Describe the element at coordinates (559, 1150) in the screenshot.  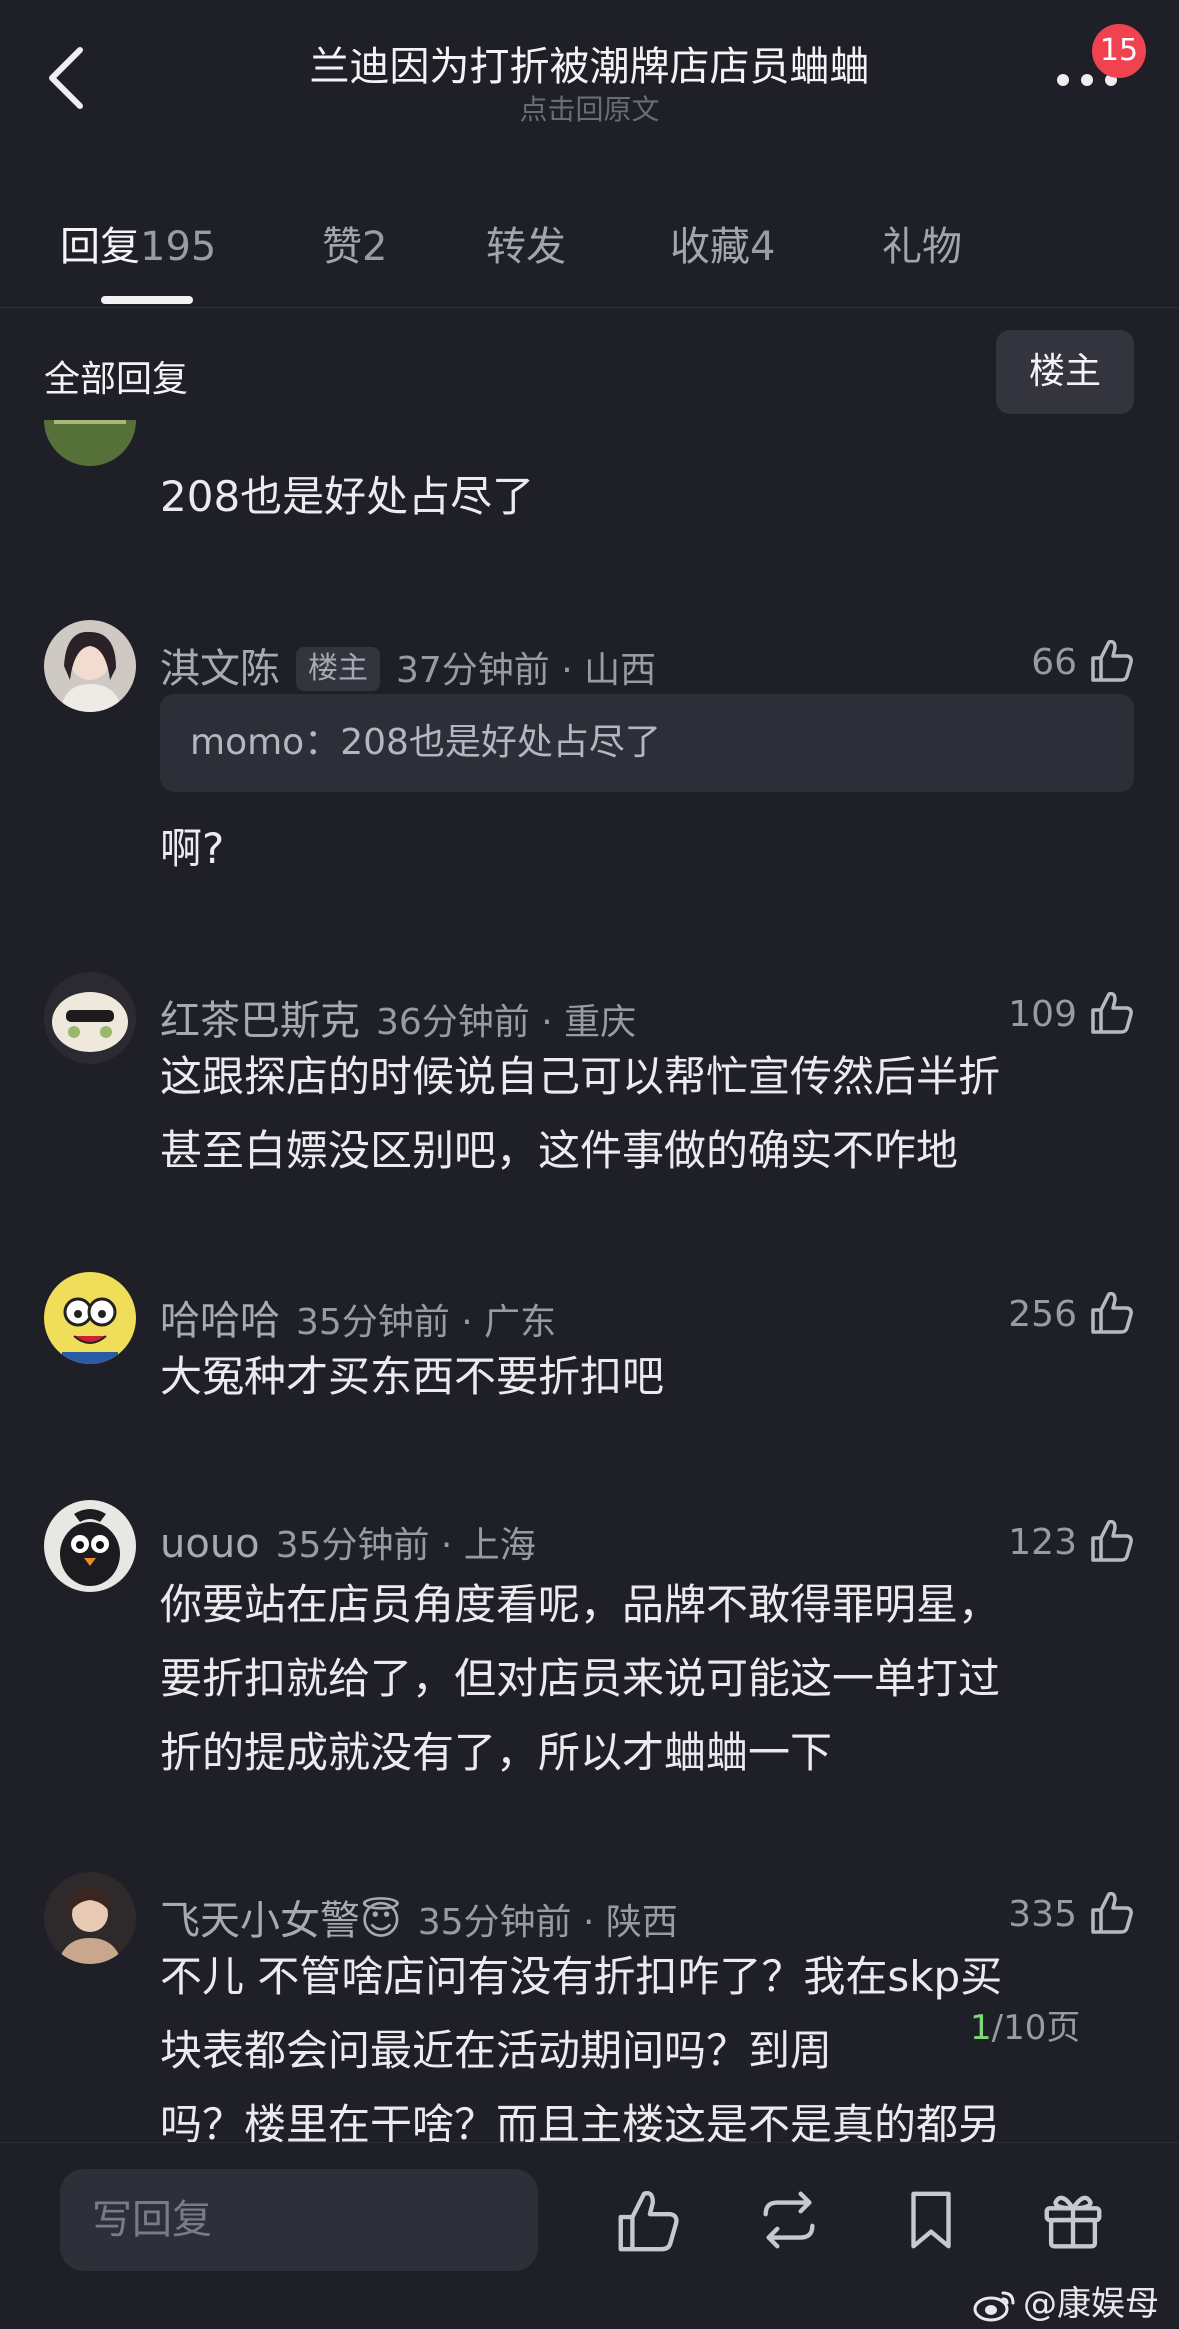
I see `comment-line: 甚至白嫖没区别吧，这件事做的确实不咋地` at that location.